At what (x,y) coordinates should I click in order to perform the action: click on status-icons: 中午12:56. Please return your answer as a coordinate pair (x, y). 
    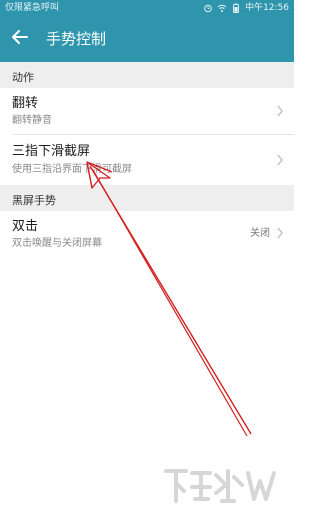
    Looking at the image, I should click on (246, 8).